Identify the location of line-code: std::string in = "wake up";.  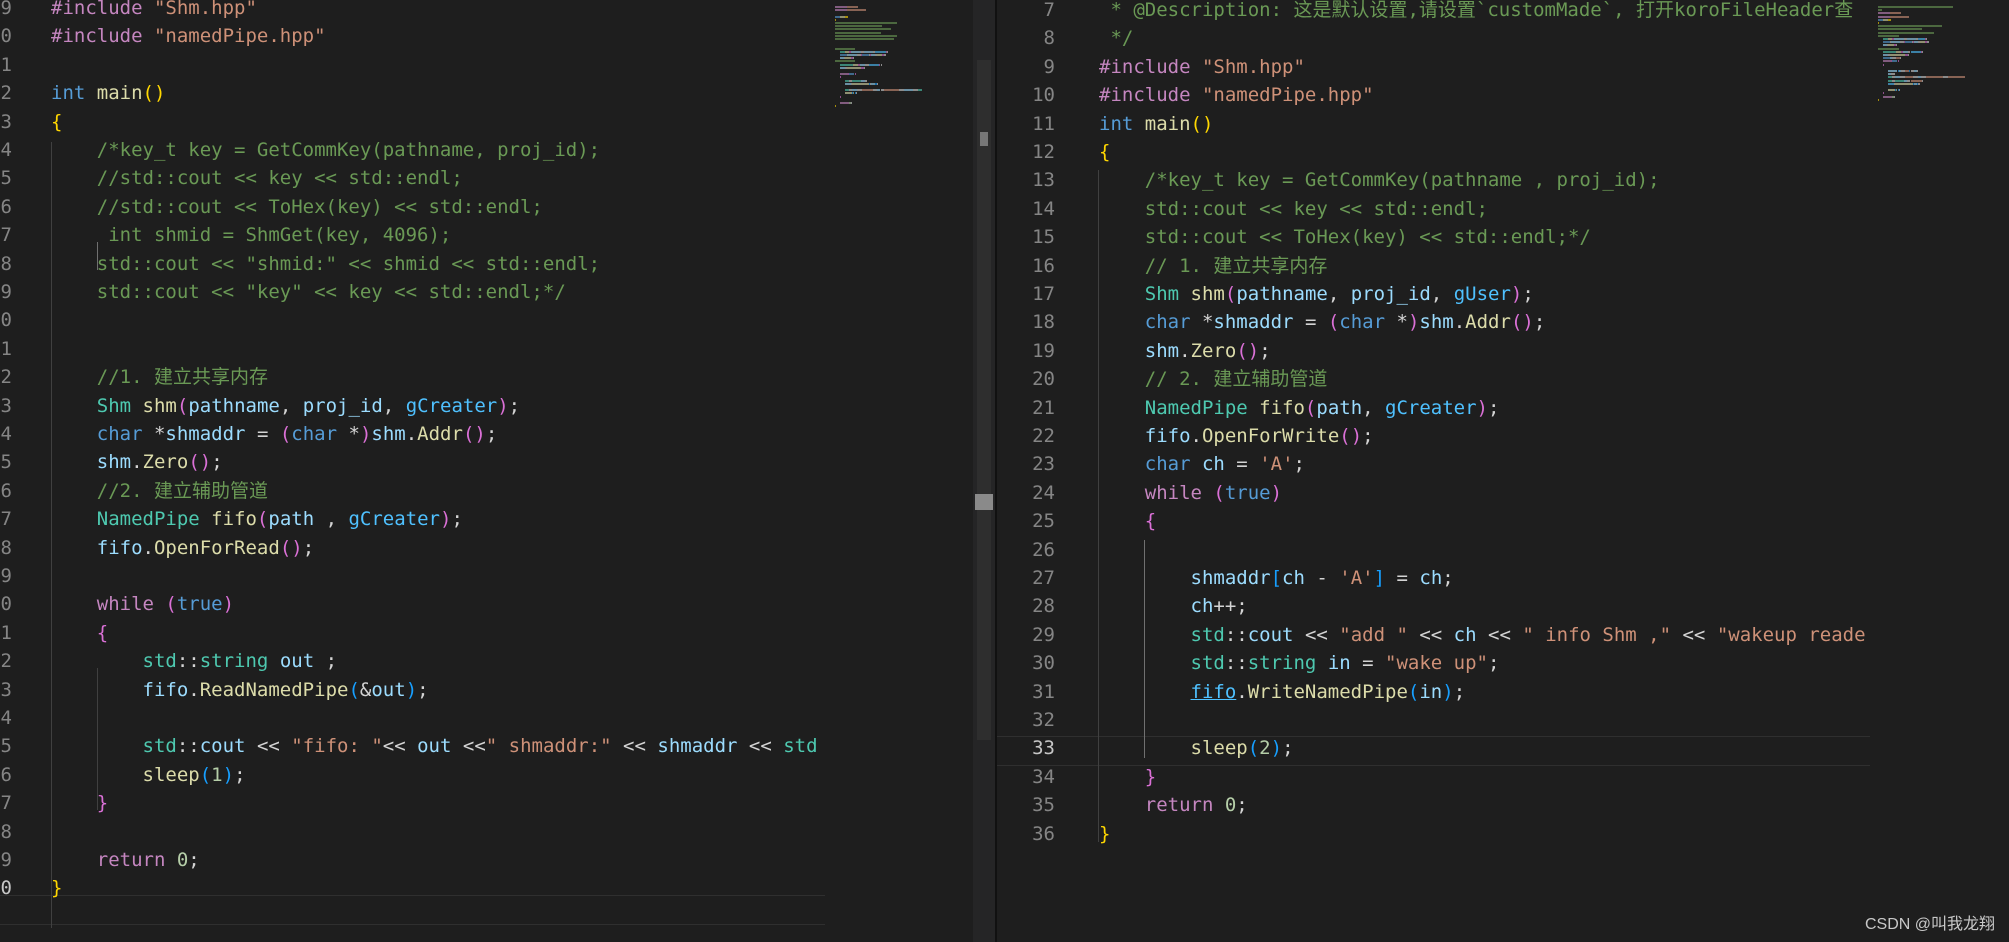
(1299, 663).